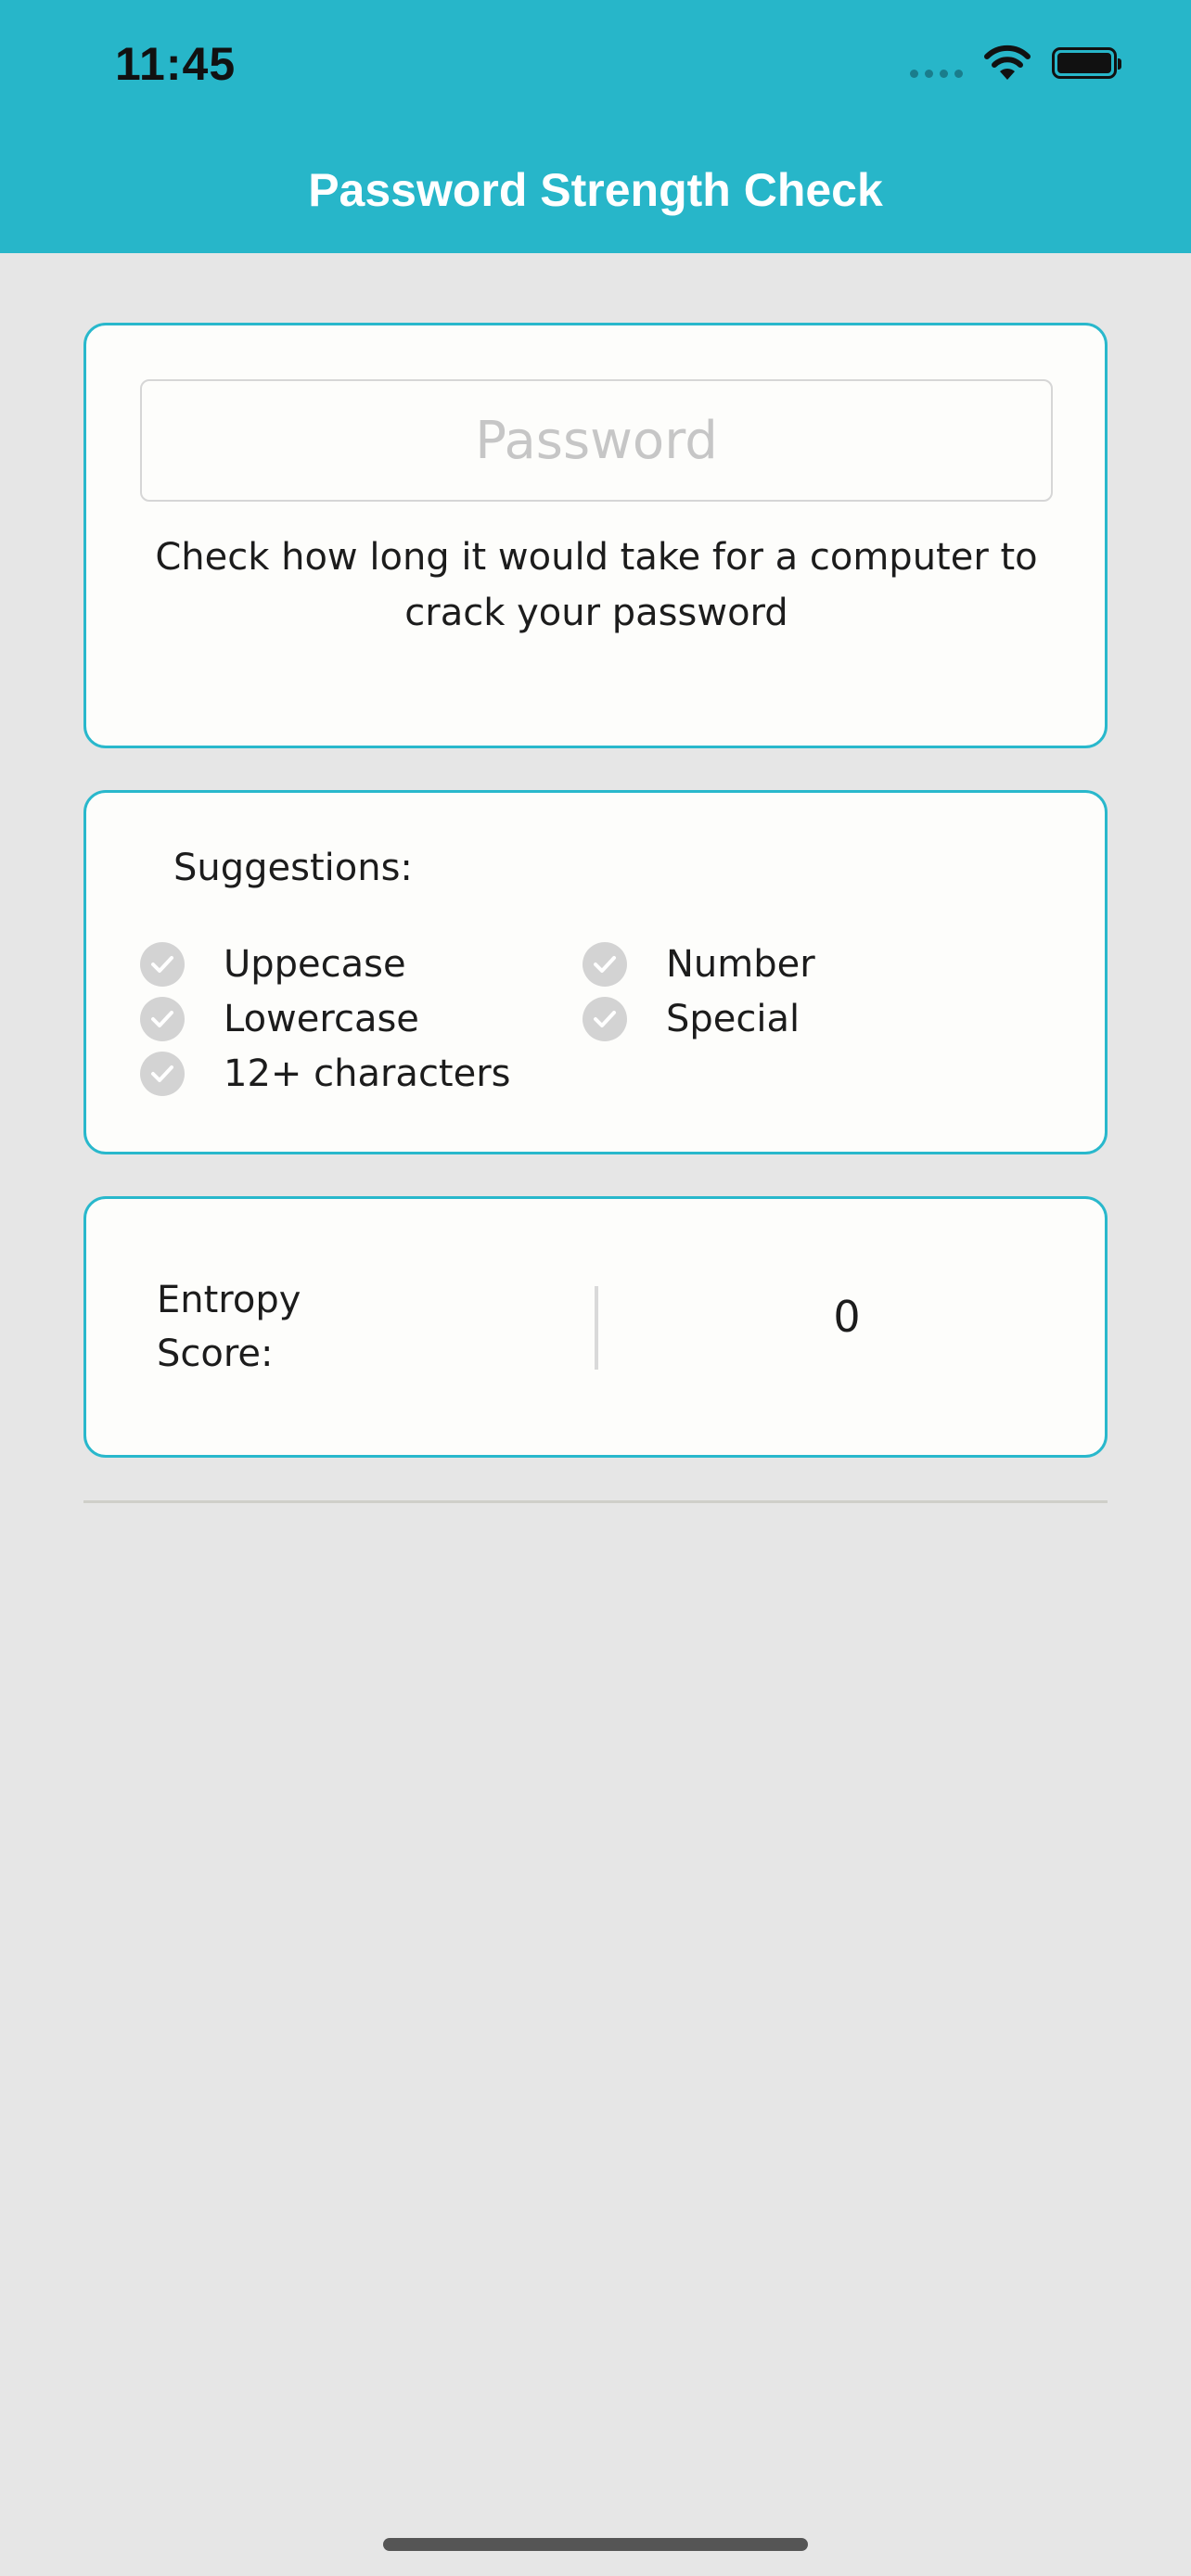 Image resolution: width=1191 pixels, height=2576 pixels. Describe the element at coordinates (847, 1317) in the screenshot. I see `entropy-value: 0` at that location.